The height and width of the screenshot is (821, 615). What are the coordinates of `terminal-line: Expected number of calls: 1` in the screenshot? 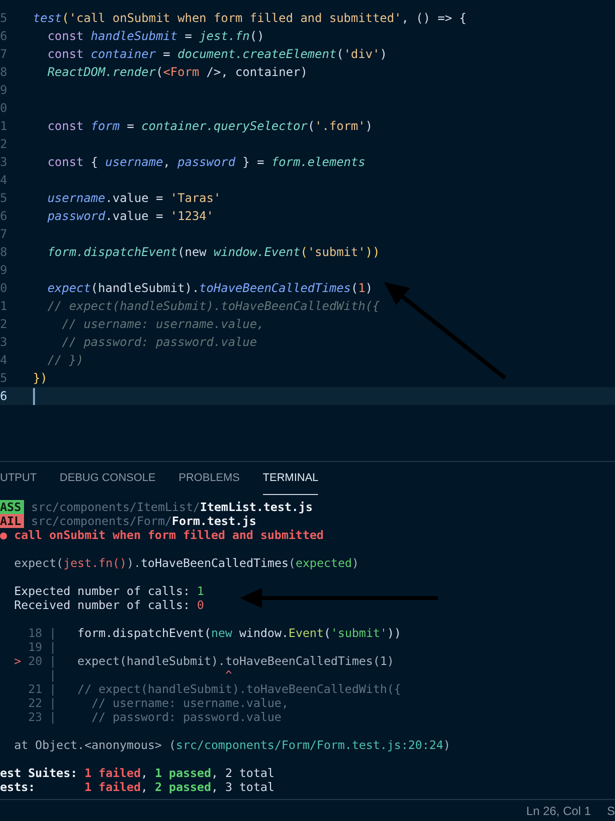 It's located at (109, 591).